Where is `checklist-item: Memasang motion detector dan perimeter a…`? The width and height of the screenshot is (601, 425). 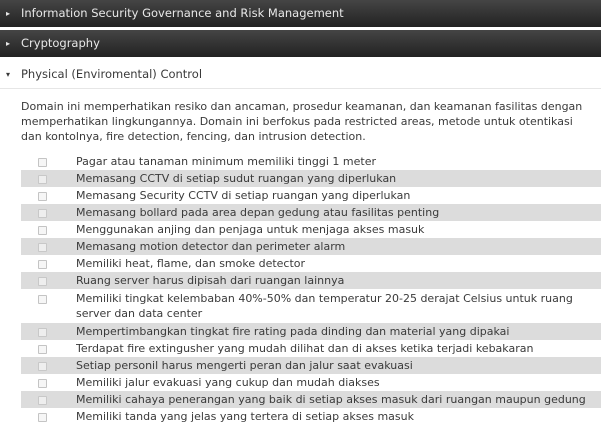 checklist-item: Memasang motion detector dan perimeter a… is located at coordinates (311, 246).